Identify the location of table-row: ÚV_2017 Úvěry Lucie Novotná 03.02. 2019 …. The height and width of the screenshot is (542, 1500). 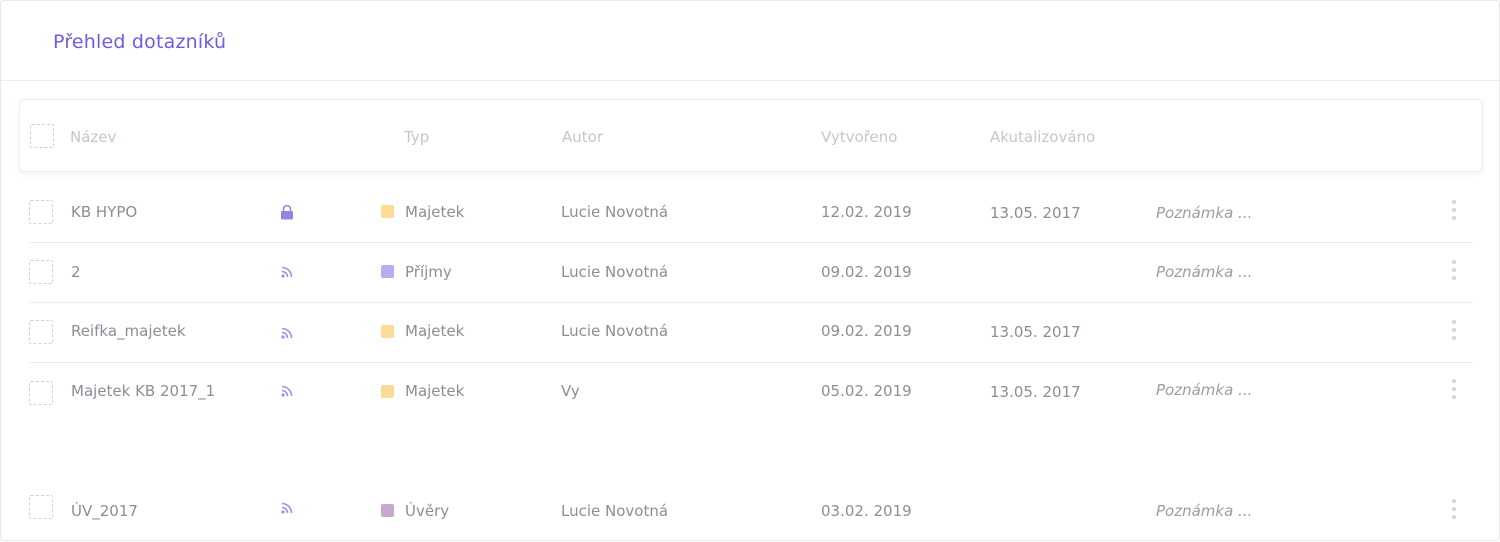
(751, 512).